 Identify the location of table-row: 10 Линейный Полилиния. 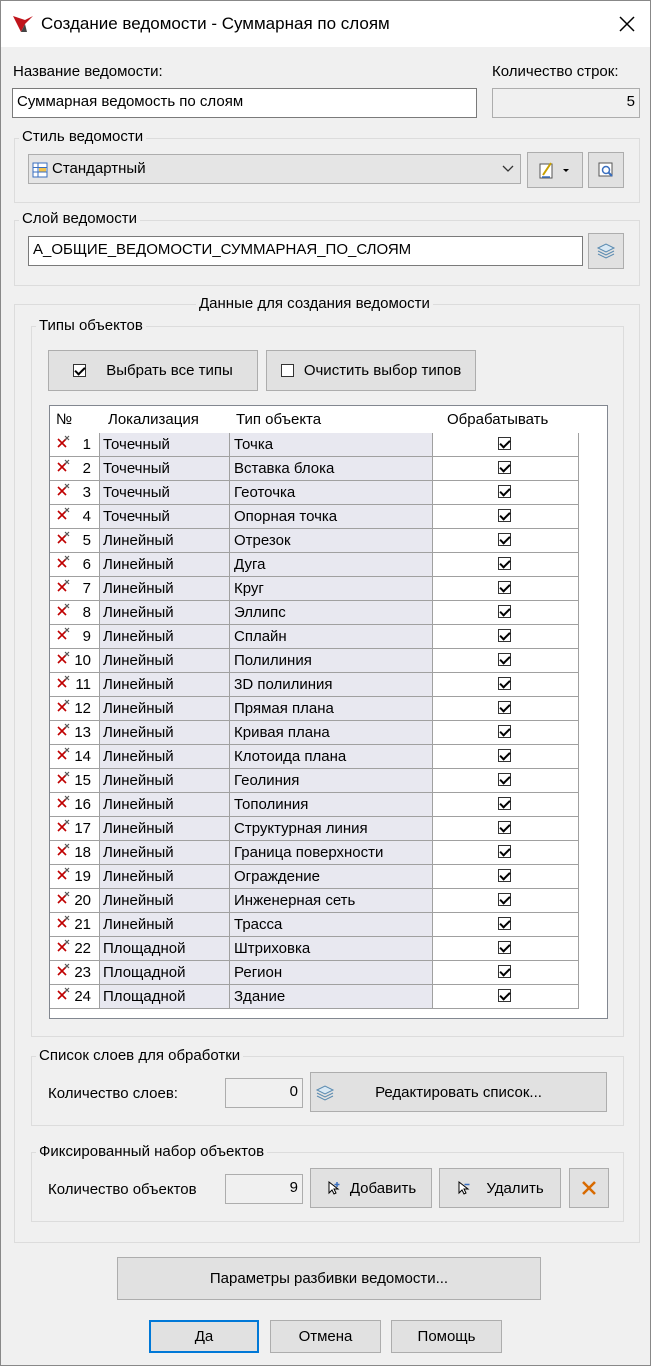
(314, 661).